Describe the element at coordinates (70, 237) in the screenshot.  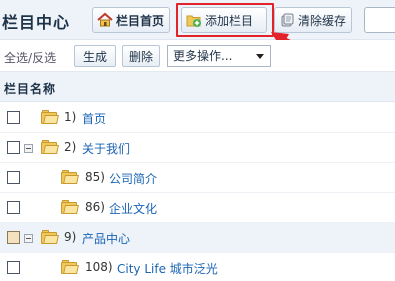
I see `row-id: 9)` at that location.